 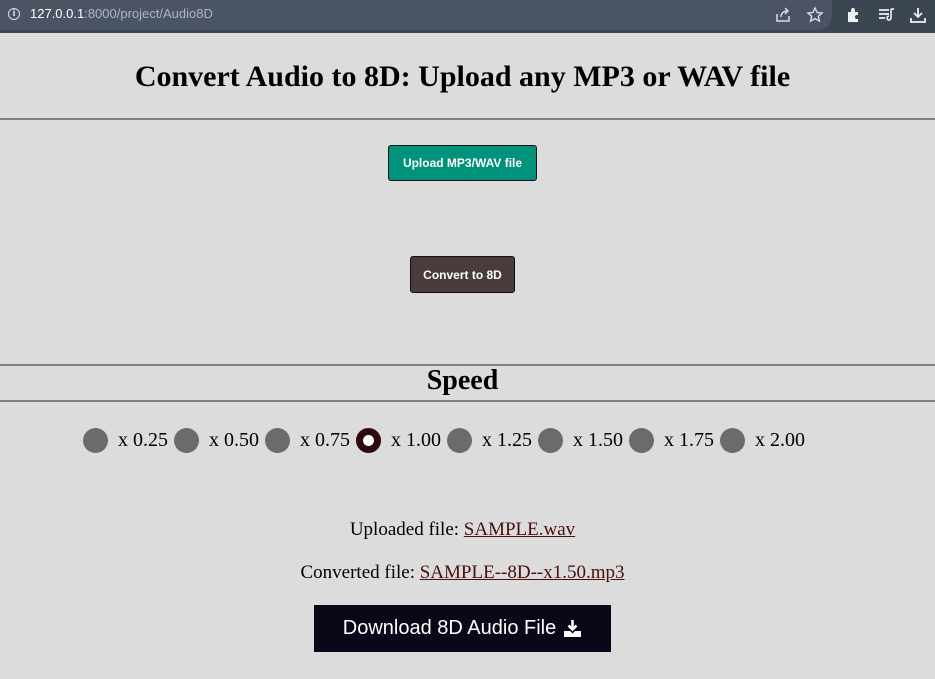 I want to click on speed-label: x 0.25, so click(x=143, y=439).